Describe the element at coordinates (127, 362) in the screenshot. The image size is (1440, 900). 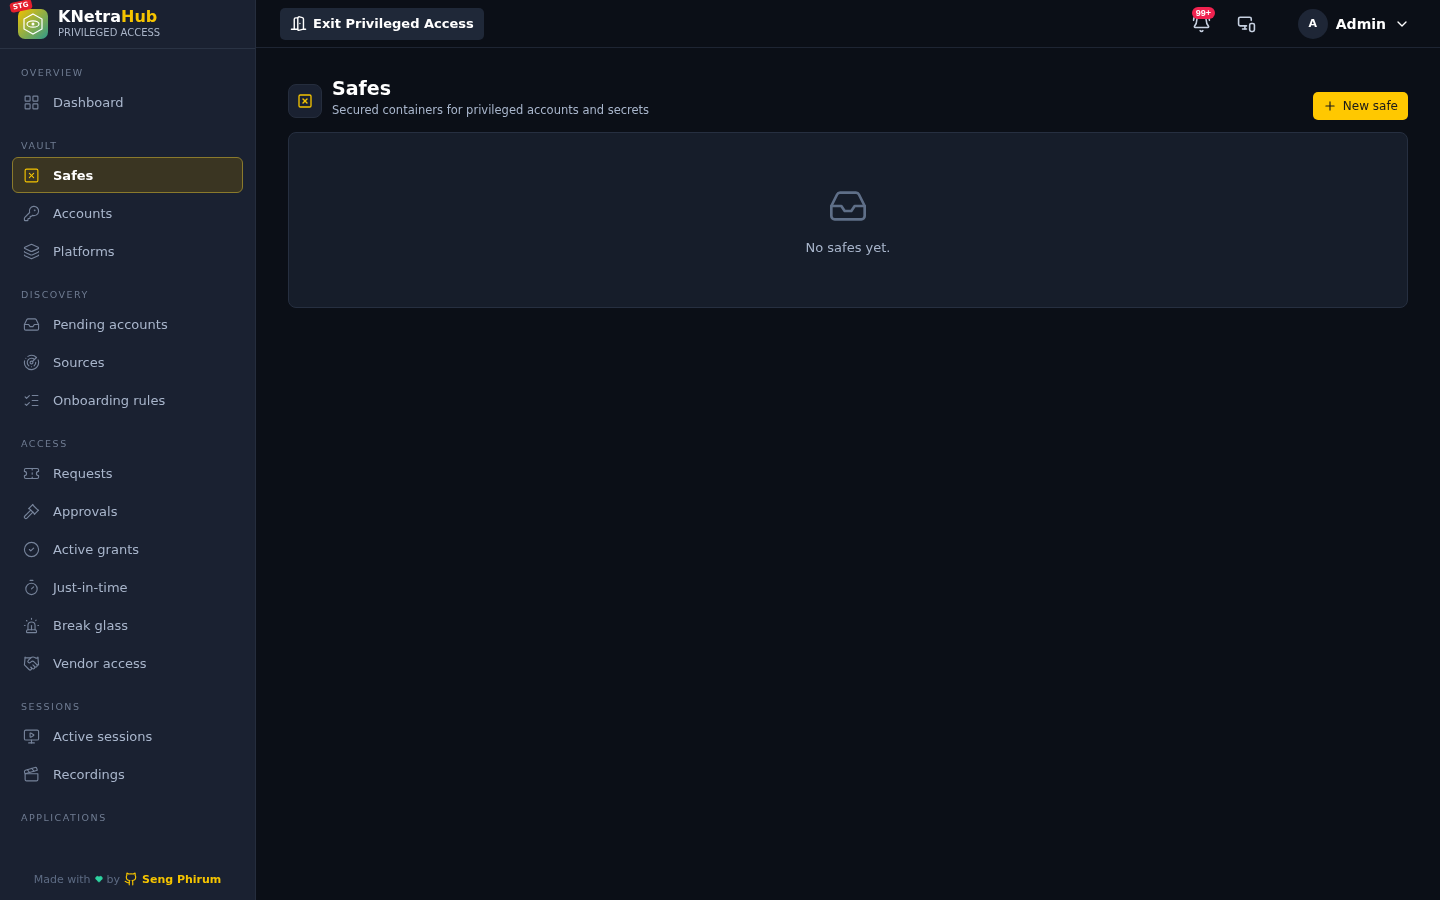
I see `nav-item: Sources` at that location.